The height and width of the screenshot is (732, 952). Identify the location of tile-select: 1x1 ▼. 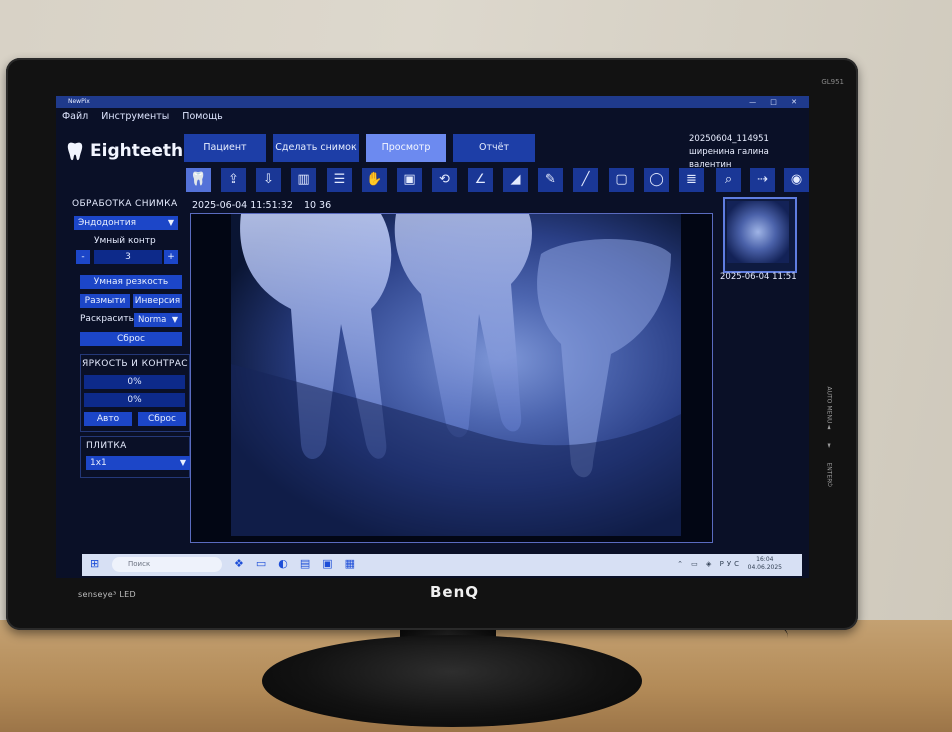
(138, 463).